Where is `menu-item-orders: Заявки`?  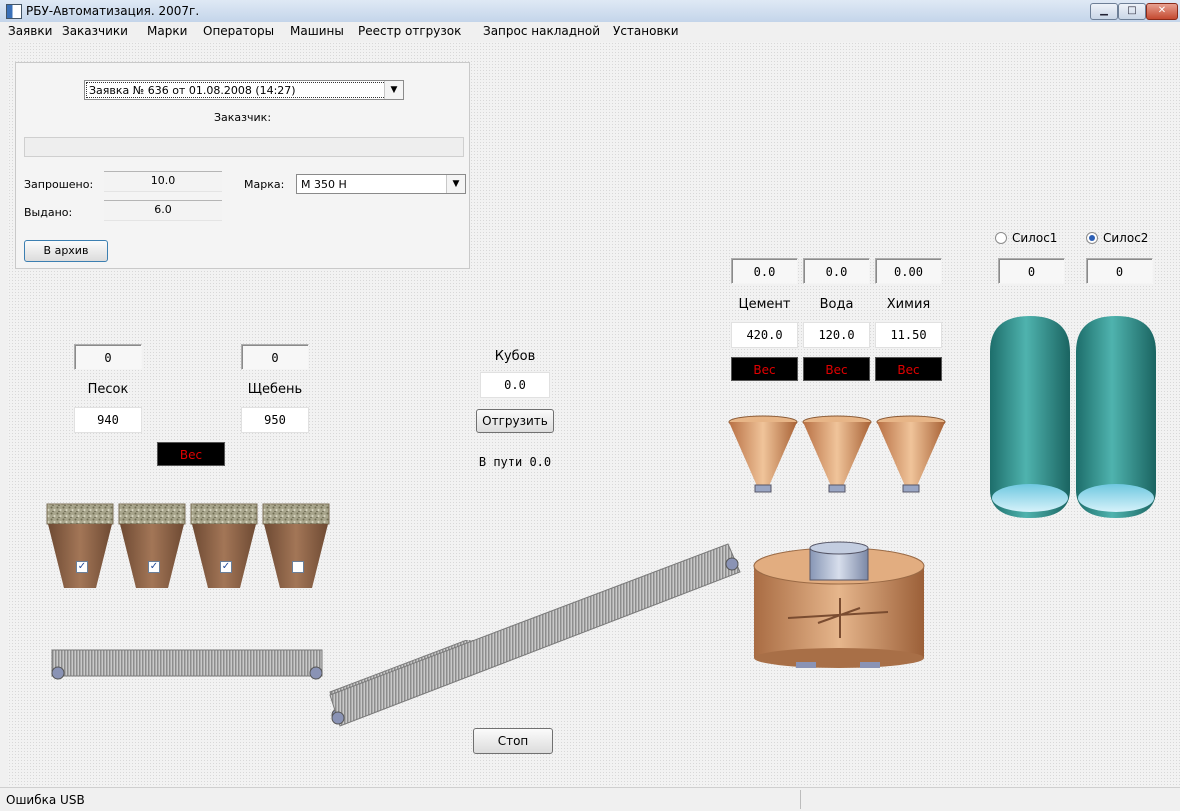
menu-item-orders: Заявки is located at coordinates (30, 31).